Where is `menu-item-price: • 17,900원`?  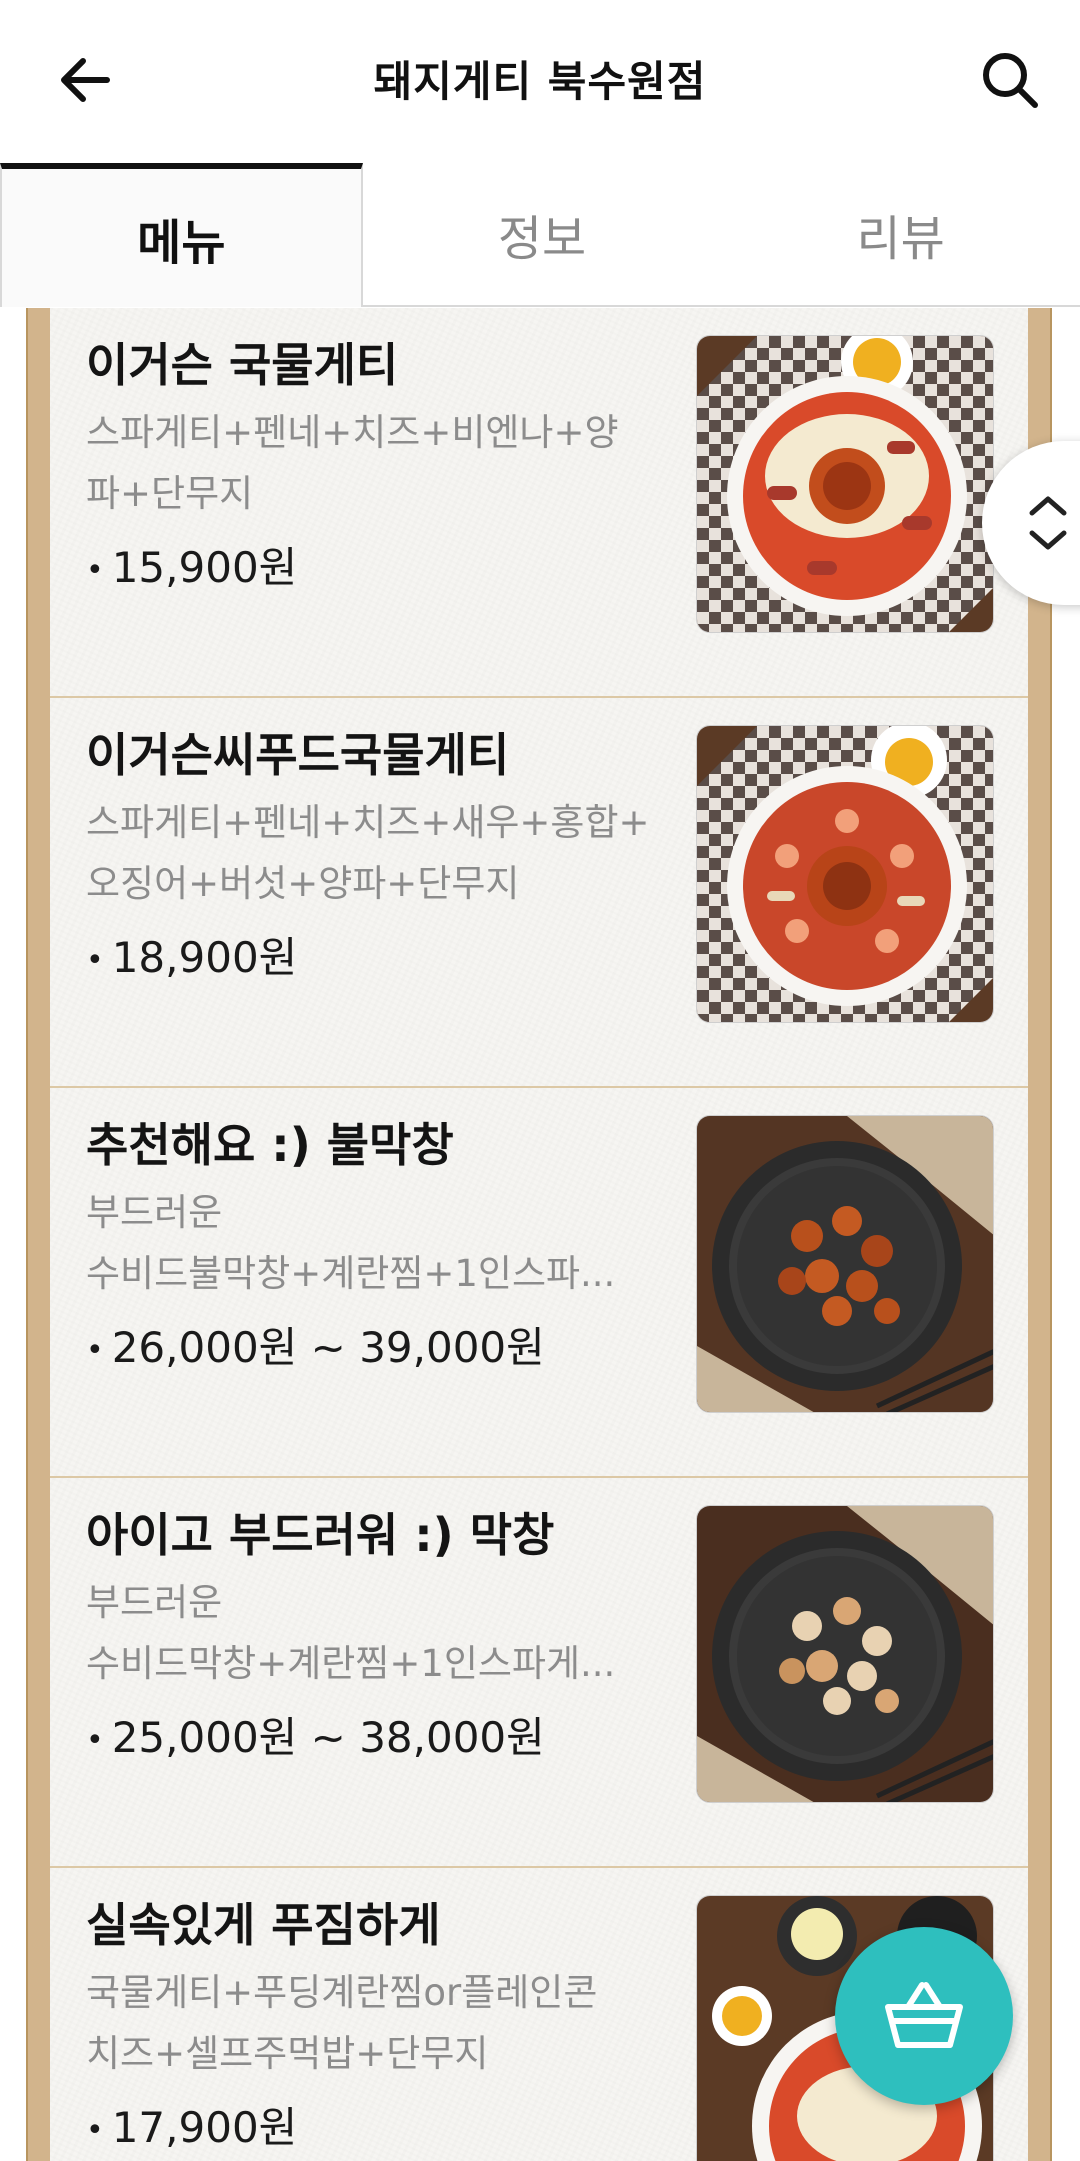 menu-item-price: • 17,900원 is located at coordinates (381, 2129).